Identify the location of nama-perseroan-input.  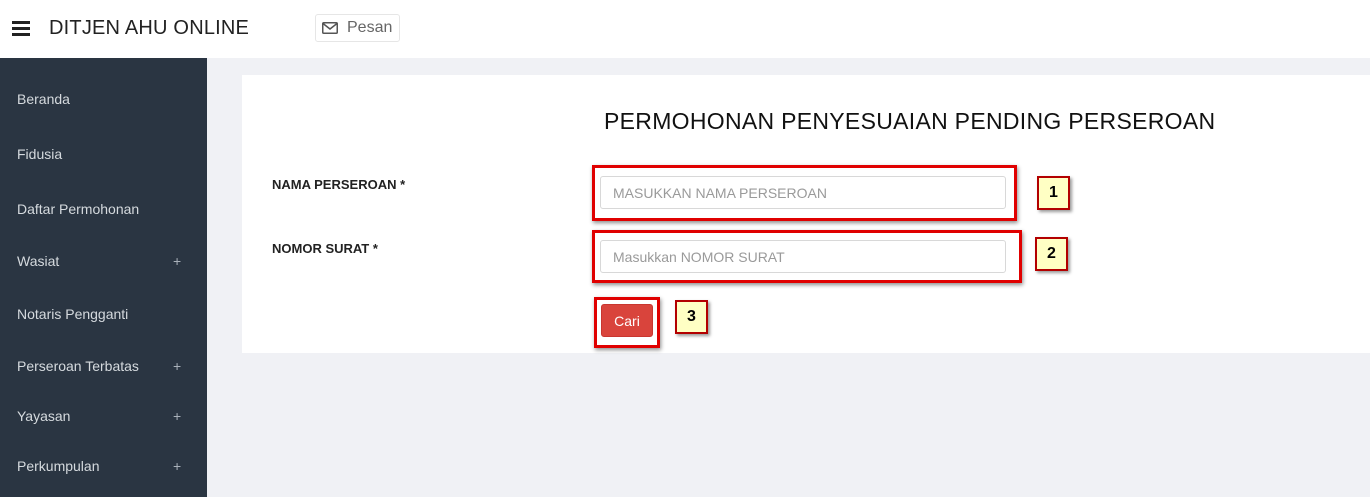
(803, 192).